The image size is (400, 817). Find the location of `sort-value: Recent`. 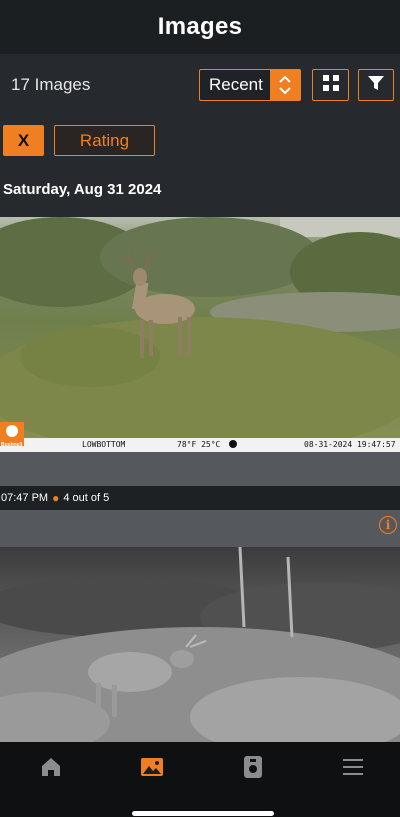

sort-value: Recent is located at coordinates (236, 84).